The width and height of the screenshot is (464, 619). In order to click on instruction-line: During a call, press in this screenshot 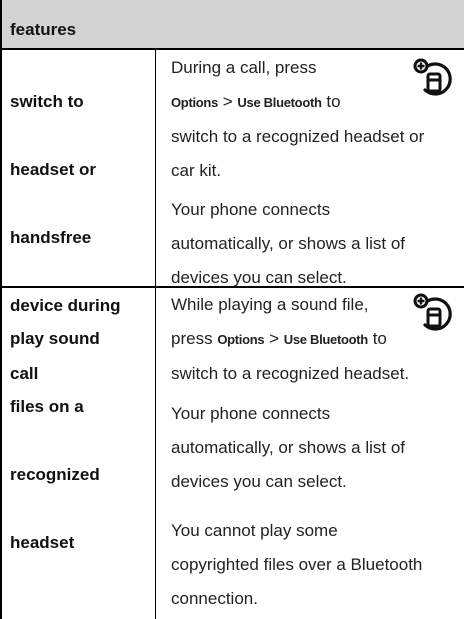, I will do `click(244, 67)`.